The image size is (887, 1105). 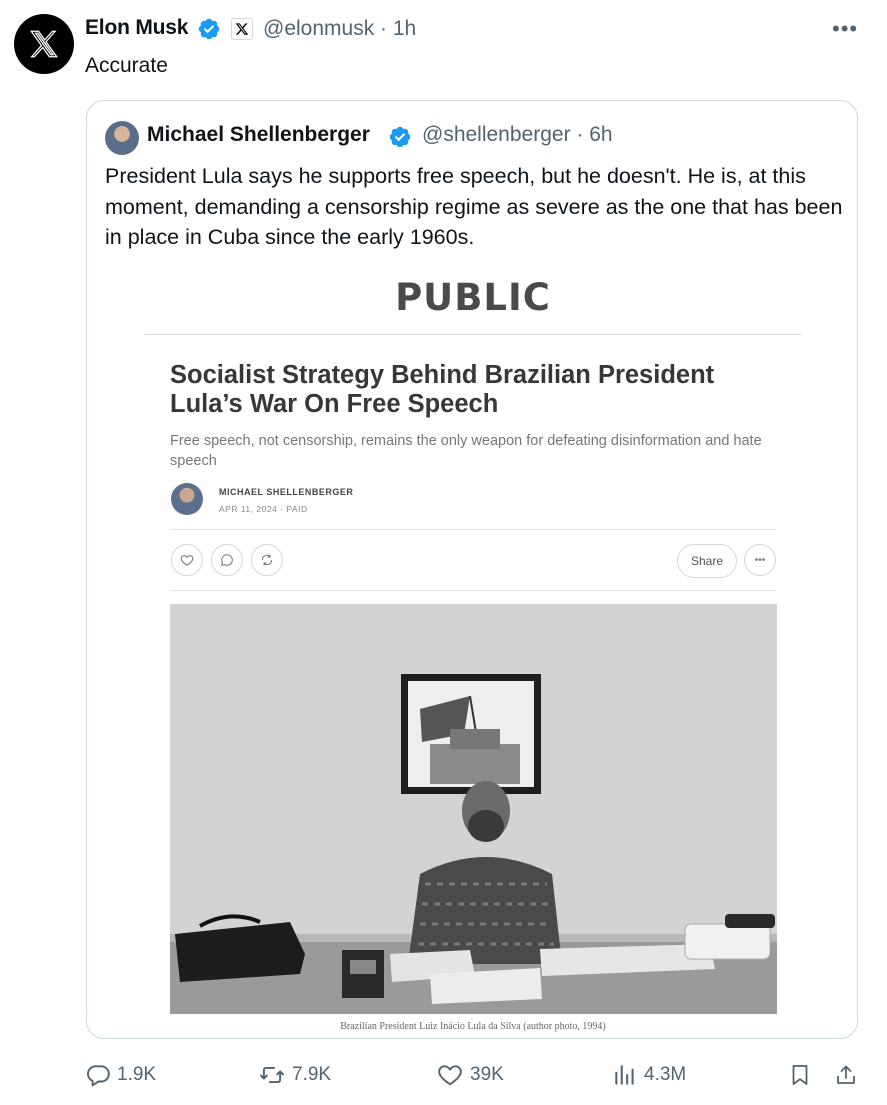 What do you see at coordinates (286, 492) in the screenshot?
I see `article-author: MICHAEL SHELLENBERGER` at bounding box center [286, 492].